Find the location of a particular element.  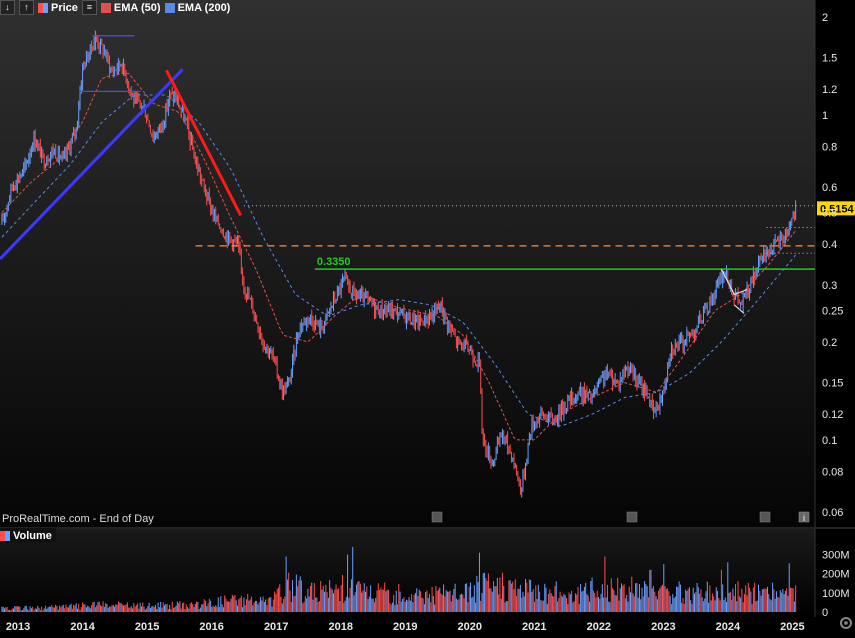

price-tick-label: 1.2 is located at coordinates (829, 90).